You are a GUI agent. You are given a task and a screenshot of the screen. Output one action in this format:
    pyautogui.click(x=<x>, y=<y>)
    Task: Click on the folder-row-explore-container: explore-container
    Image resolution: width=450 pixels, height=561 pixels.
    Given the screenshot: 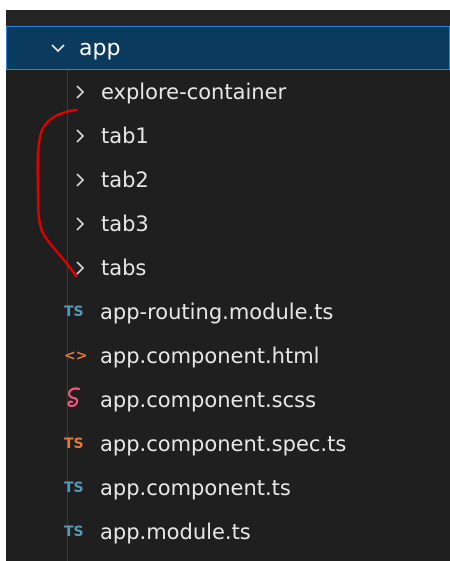 What is the action you would take?
    pyautogui.click(x=228, y=92)
    